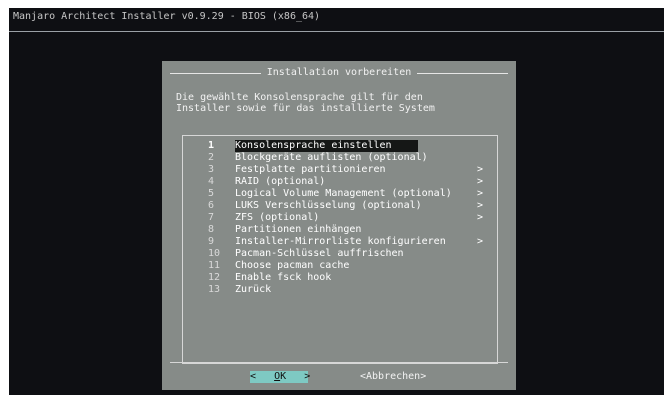 The height and width of the screenshot is (403, 664). Describe the element at coordinates (328, 205) in the screenshot. I see `menu-item-label: LUKS Verschlüsselung (optional)` at that location.